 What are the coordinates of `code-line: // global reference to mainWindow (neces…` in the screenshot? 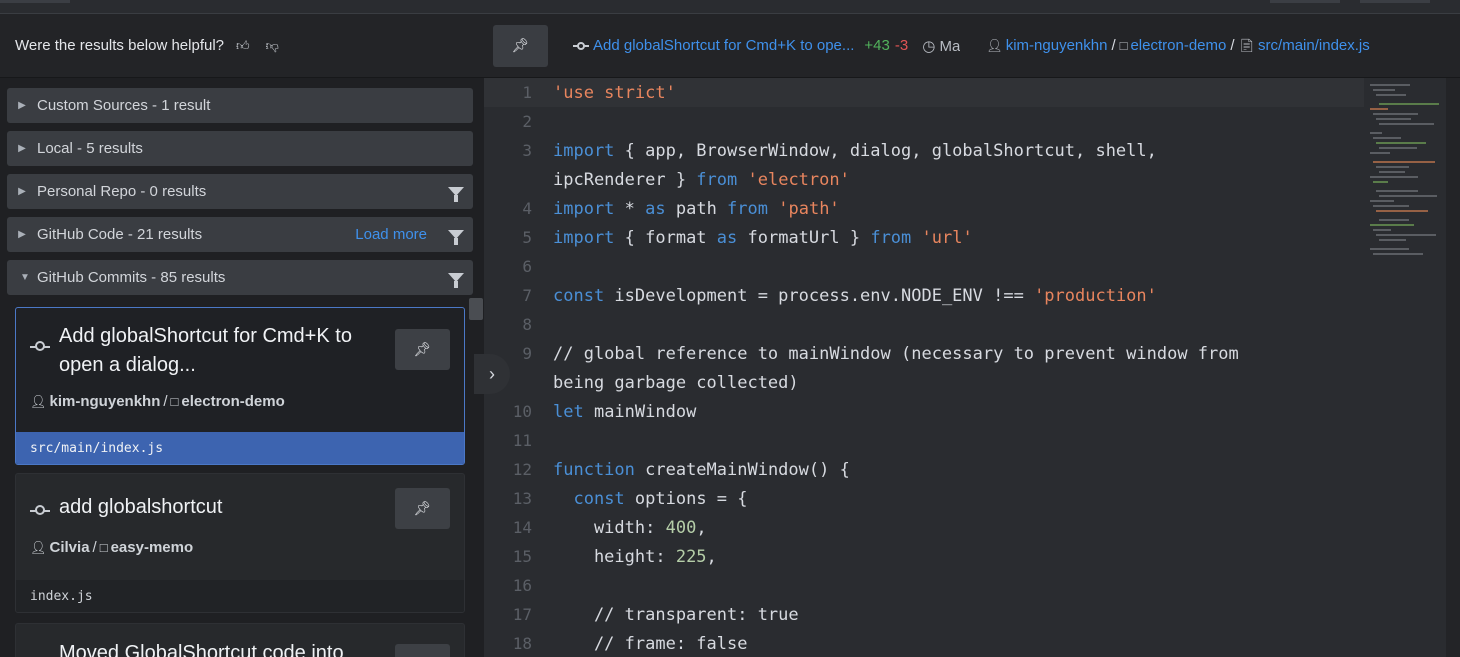 It's located at (896, 353).